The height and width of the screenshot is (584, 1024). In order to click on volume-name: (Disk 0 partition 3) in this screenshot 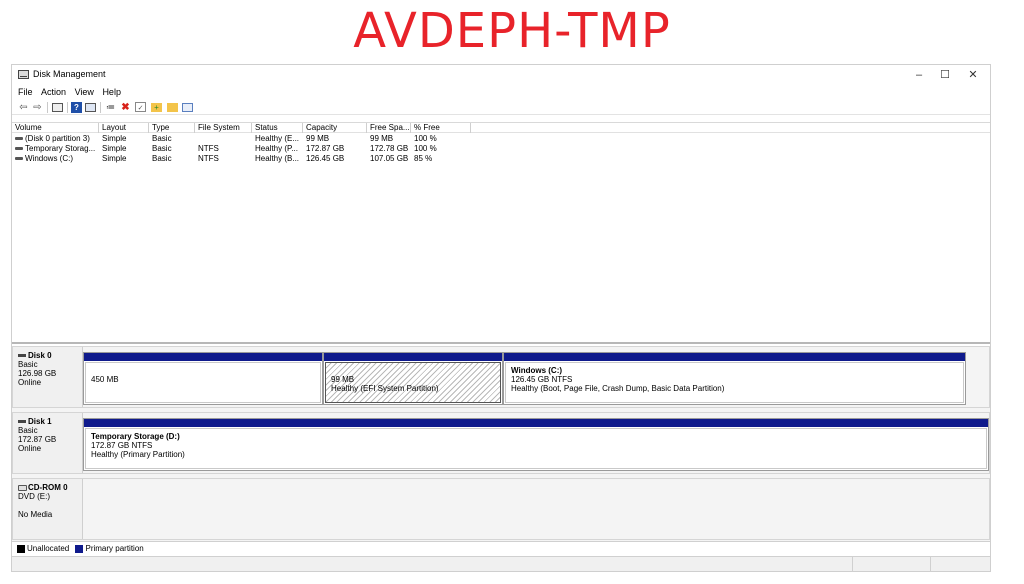, I will do `click(57, 138)`.